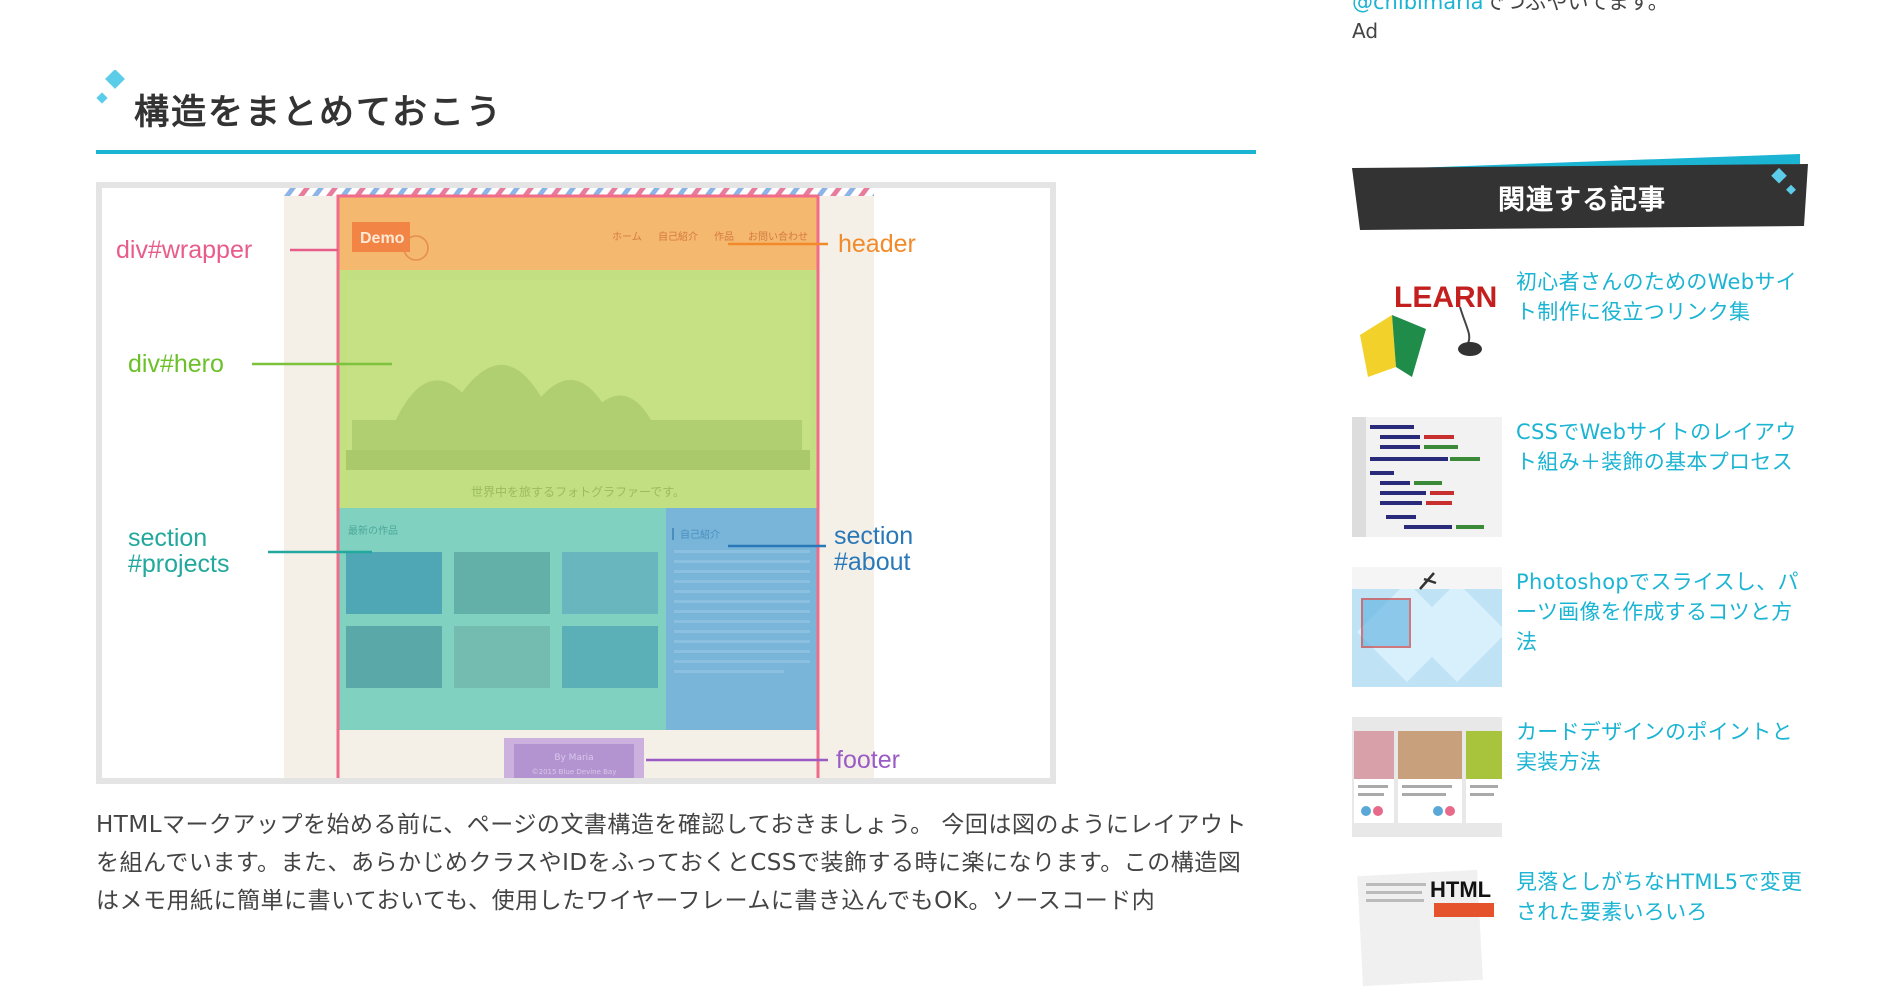 The width and height of the screenshot is (1894, 987). I want to click on about-title: 自己紹介, so click(700, 534).